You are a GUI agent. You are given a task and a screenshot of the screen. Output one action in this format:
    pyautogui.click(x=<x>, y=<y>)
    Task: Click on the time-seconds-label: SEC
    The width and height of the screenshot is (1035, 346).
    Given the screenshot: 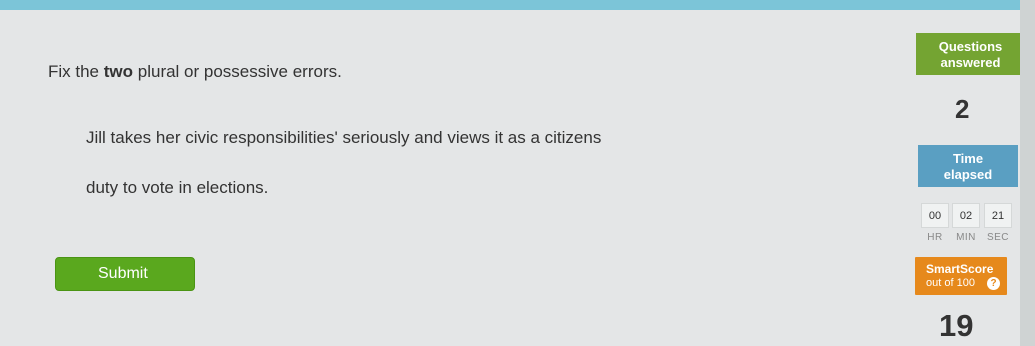 What is the action you would take?
    pyautogui.click(x=998, y=237)
    